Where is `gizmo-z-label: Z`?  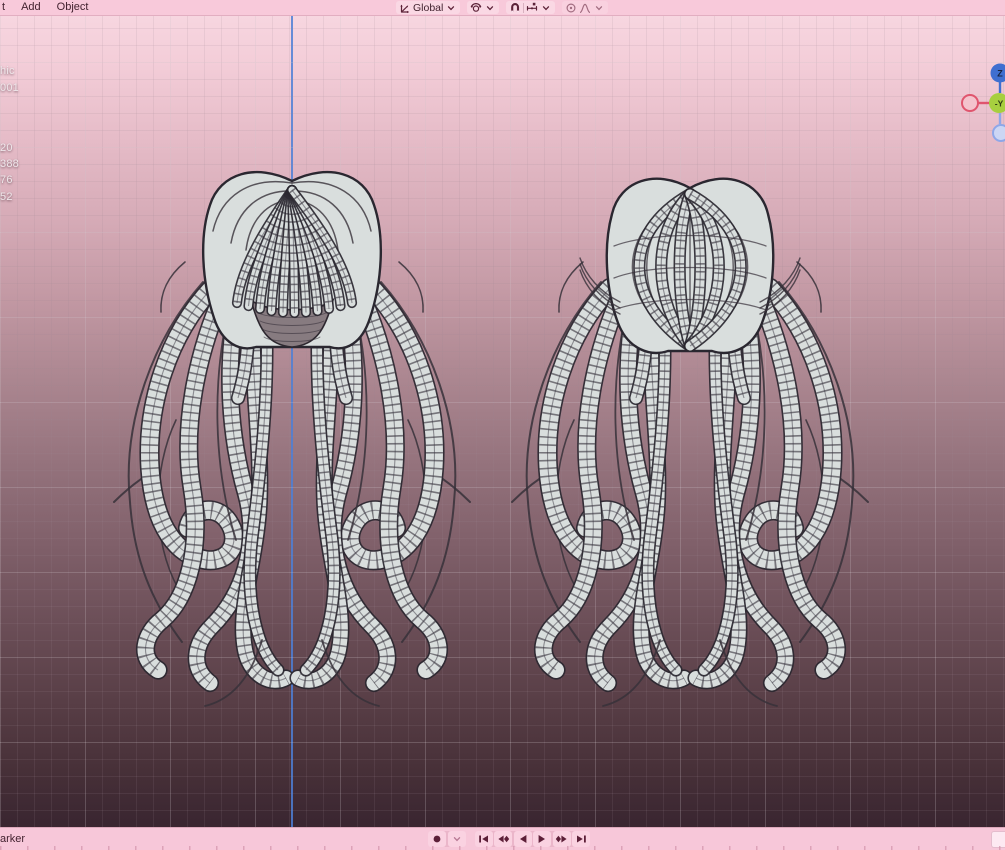 gizmo-z-label: Z is located at coordinates (1000, 74).